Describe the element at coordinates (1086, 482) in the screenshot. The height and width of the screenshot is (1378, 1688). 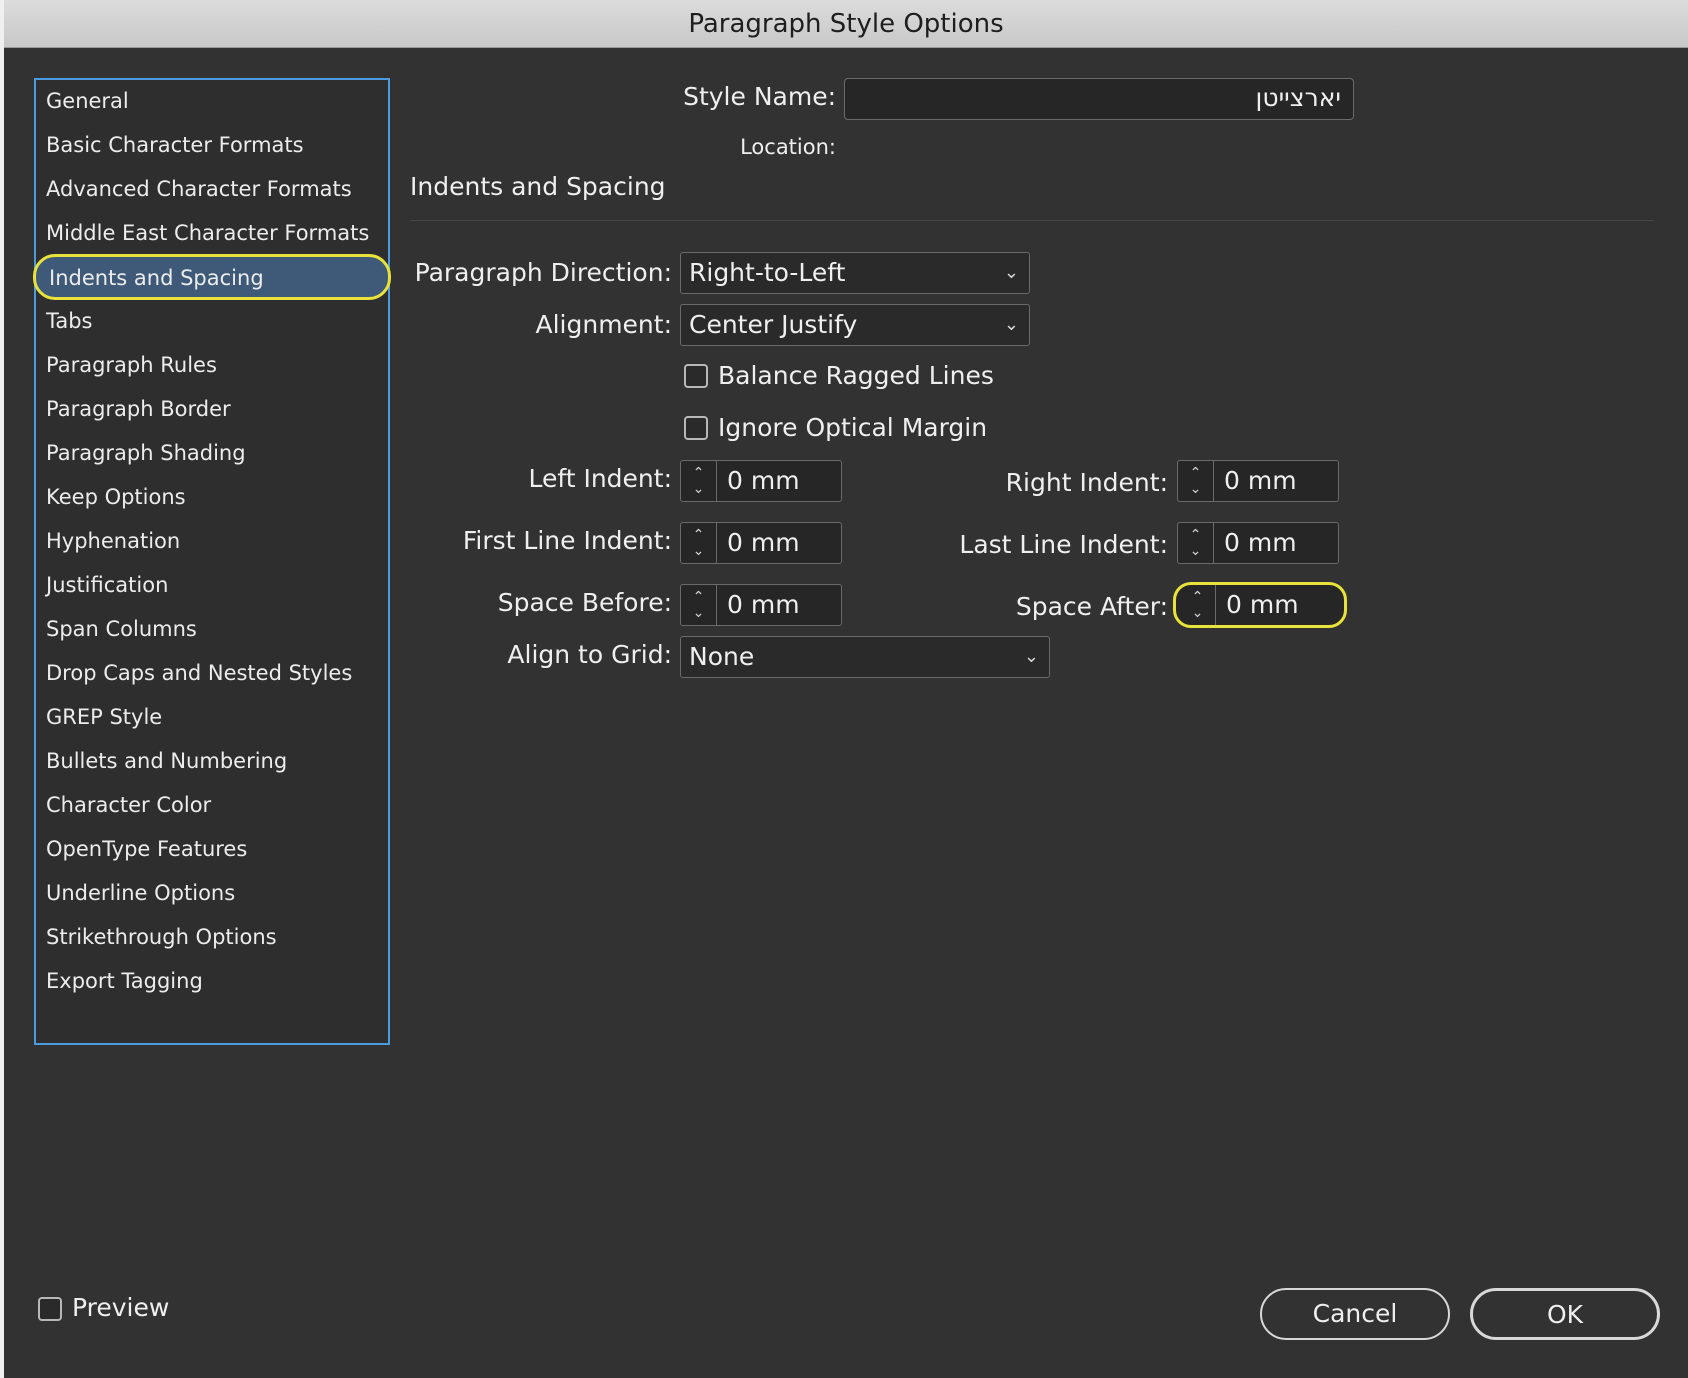
I see `right-indent-label: Right Indent:` at that location.